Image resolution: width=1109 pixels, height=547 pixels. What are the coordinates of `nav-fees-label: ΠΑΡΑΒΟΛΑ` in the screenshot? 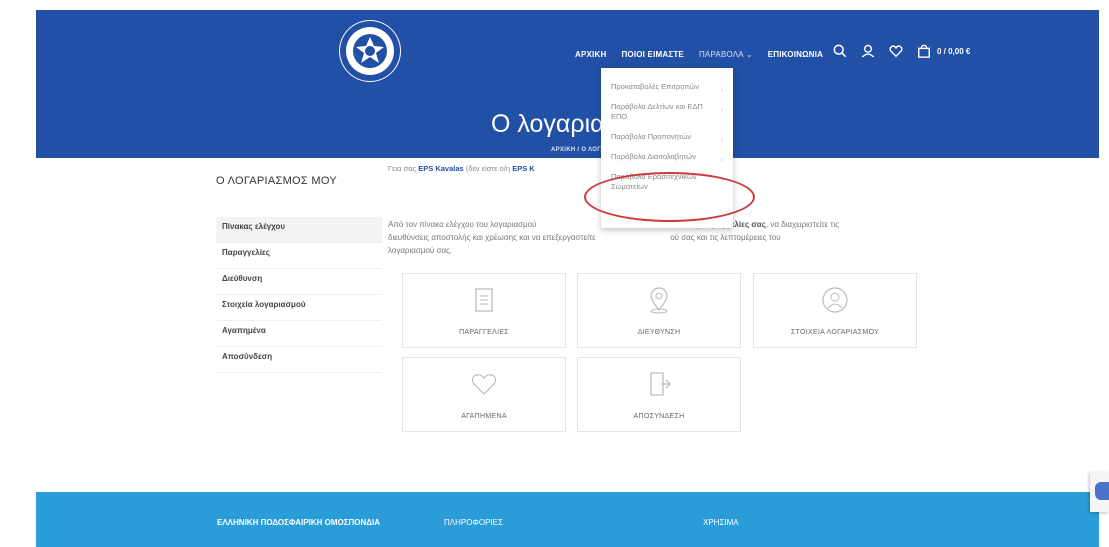 It's located at (721, 54).